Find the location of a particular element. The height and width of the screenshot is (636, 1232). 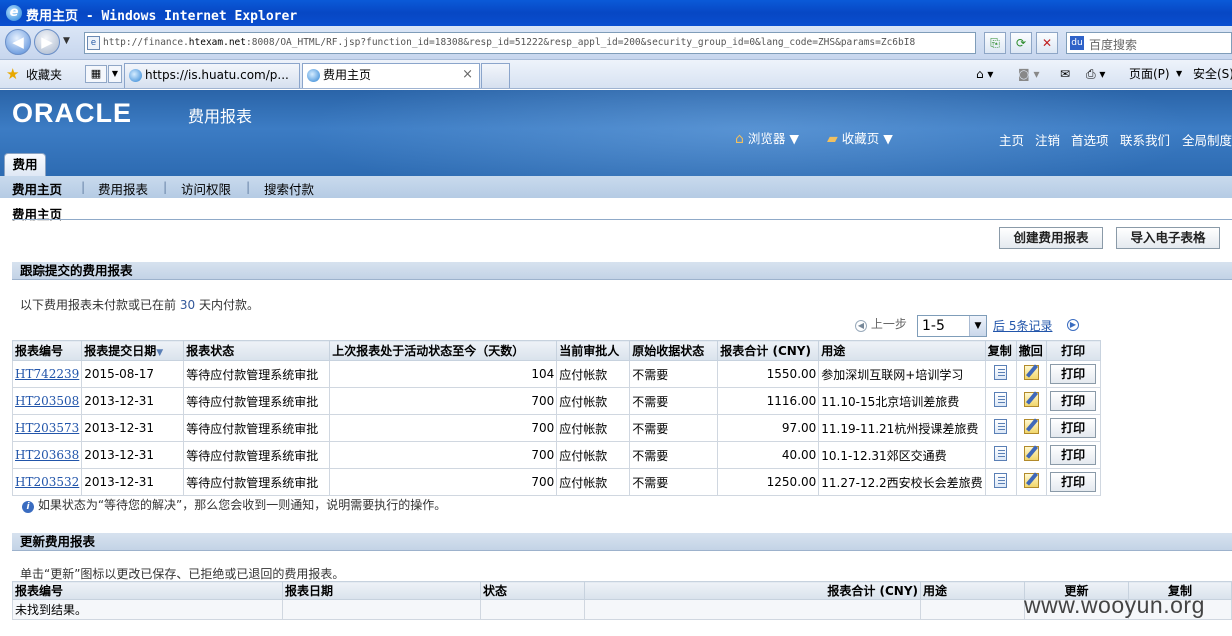

back-button: ◀ is located at coordinates (18, 42).